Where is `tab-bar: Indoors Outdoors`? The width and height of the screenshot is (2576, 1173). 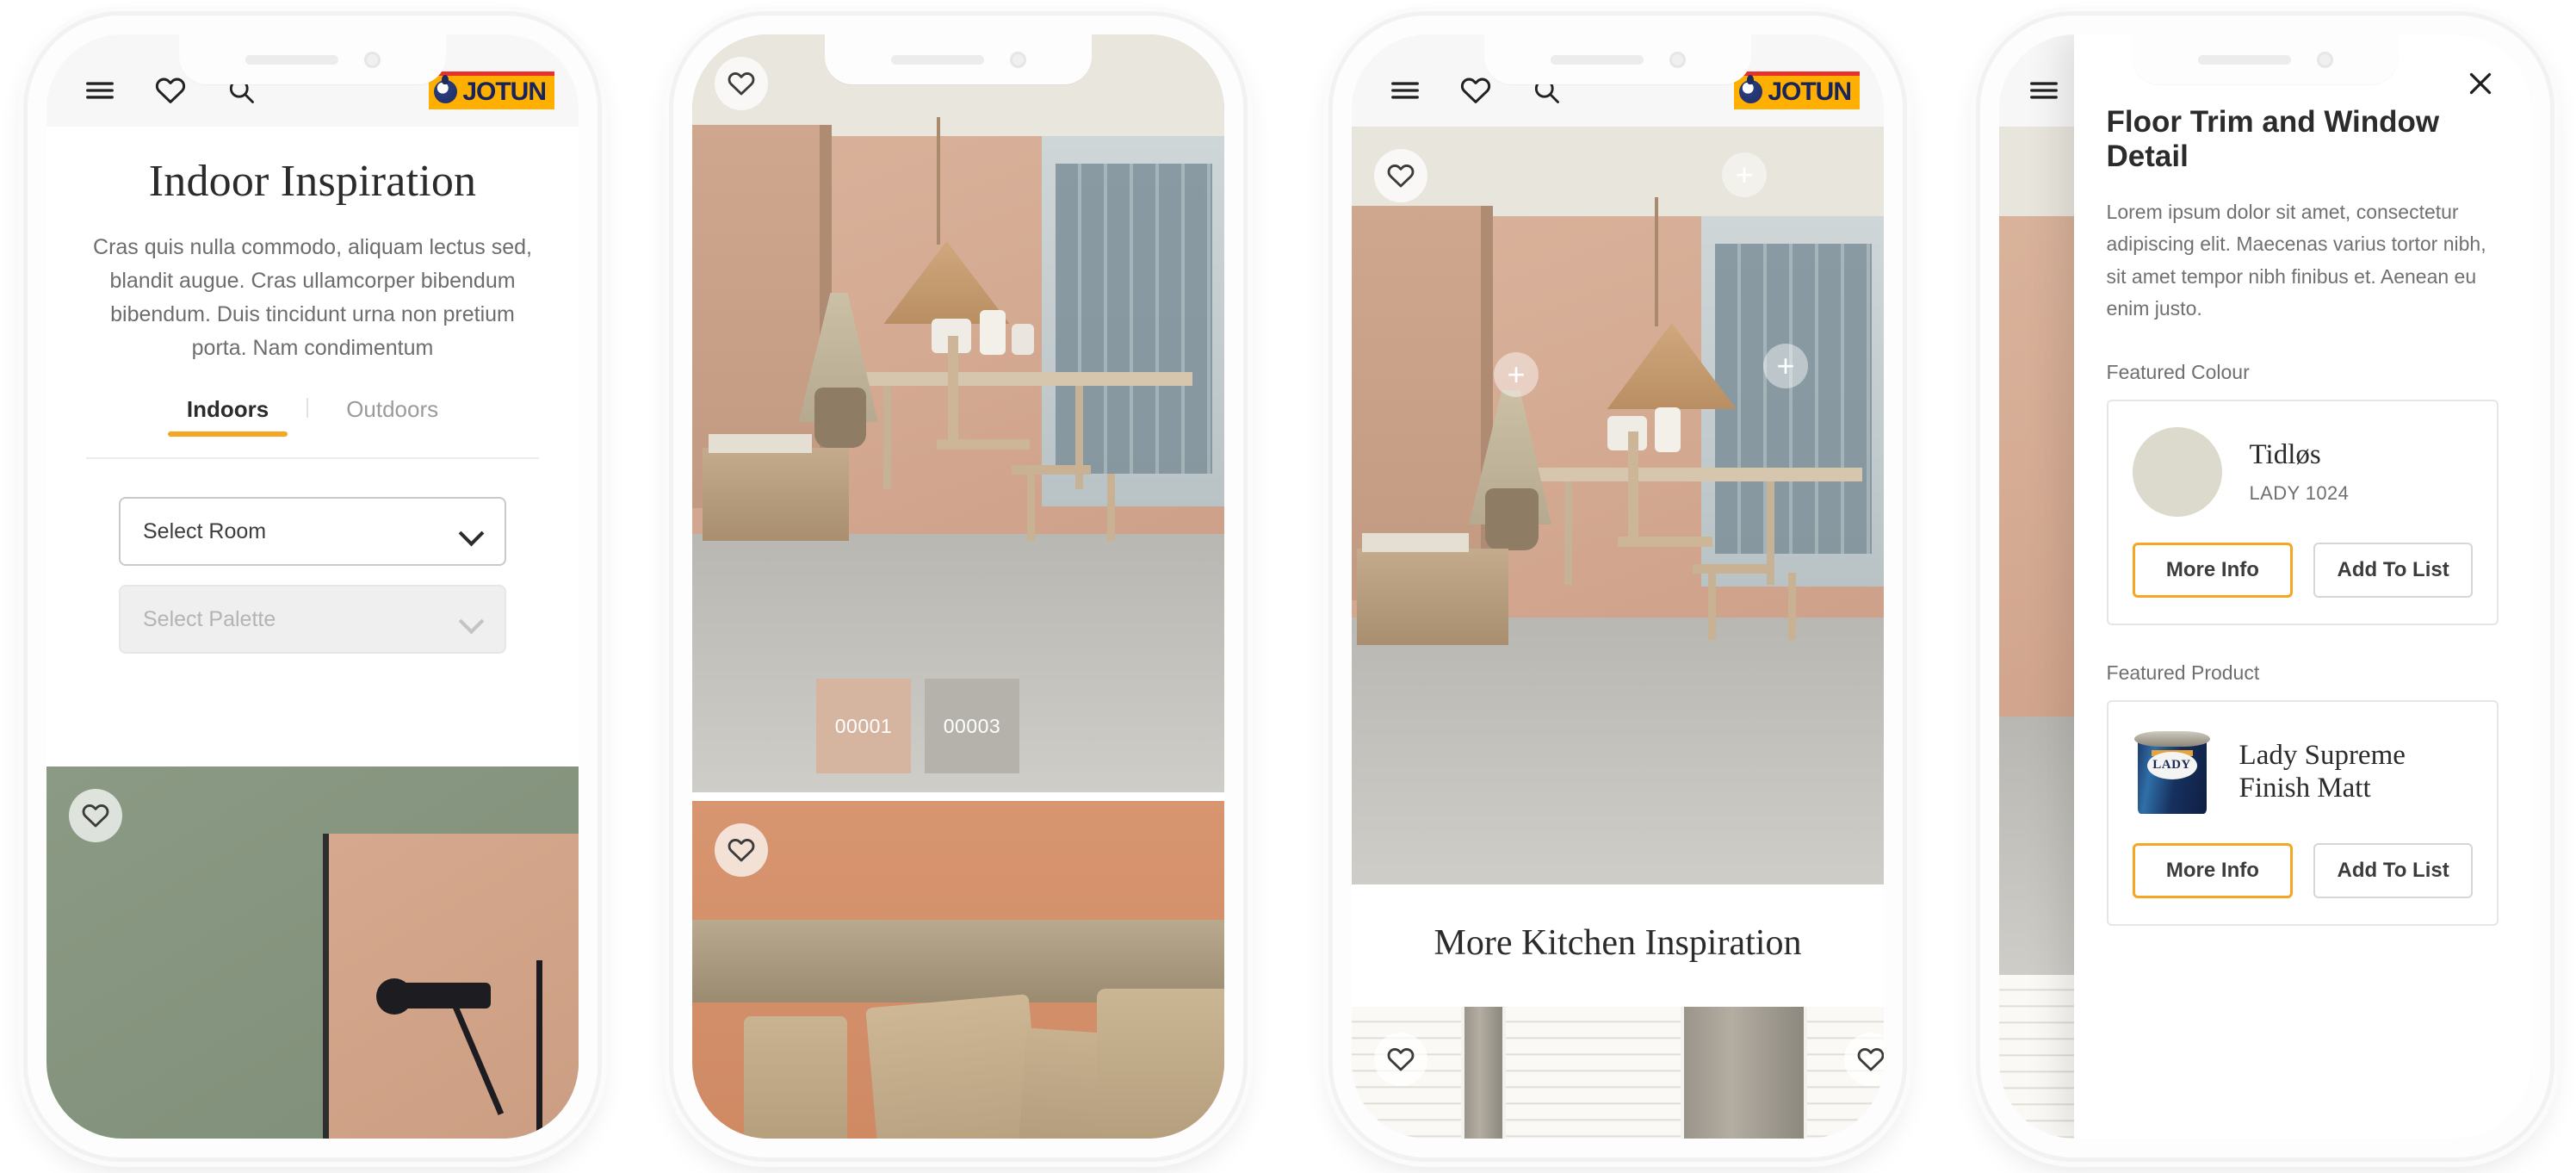
tab-bar: Indoors Outdoors is located at coordinates (312, 417).